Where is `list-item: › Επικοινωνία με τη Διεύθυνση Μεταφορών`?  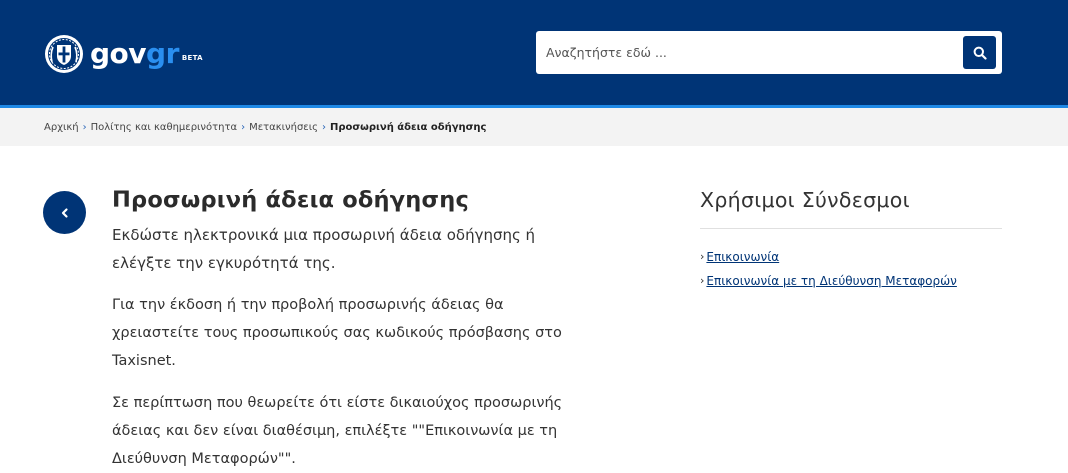
list-item: › Επικοινωνία με τη Διεύθυνση Μεταφορών is located at coordinates (851, 281).